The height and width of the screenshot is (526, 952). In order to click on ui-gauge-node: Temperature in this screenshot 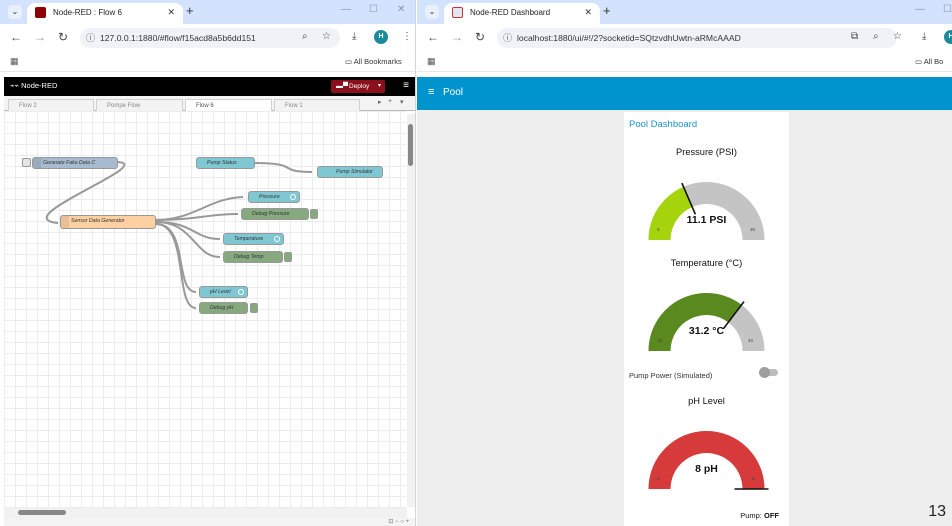, I will do `click(253, 239)`.